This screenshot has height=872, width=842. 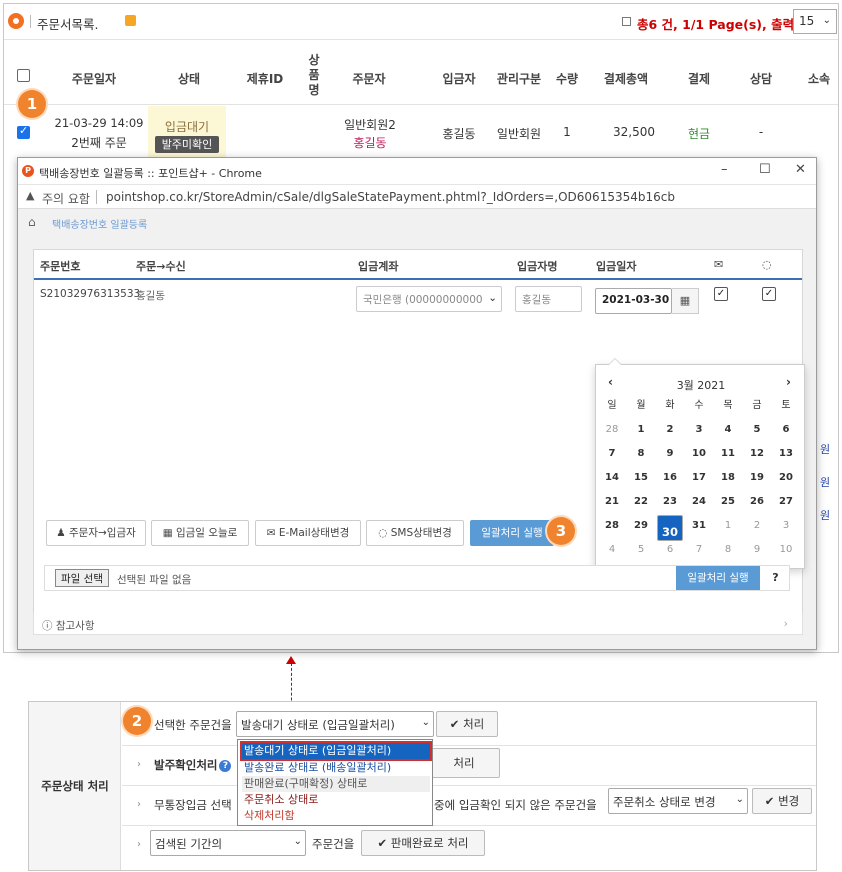 What do you see at coordinates (728, 430) in the screenshot?
I see `calendar-day: 4` at bounding box center [728, 430].